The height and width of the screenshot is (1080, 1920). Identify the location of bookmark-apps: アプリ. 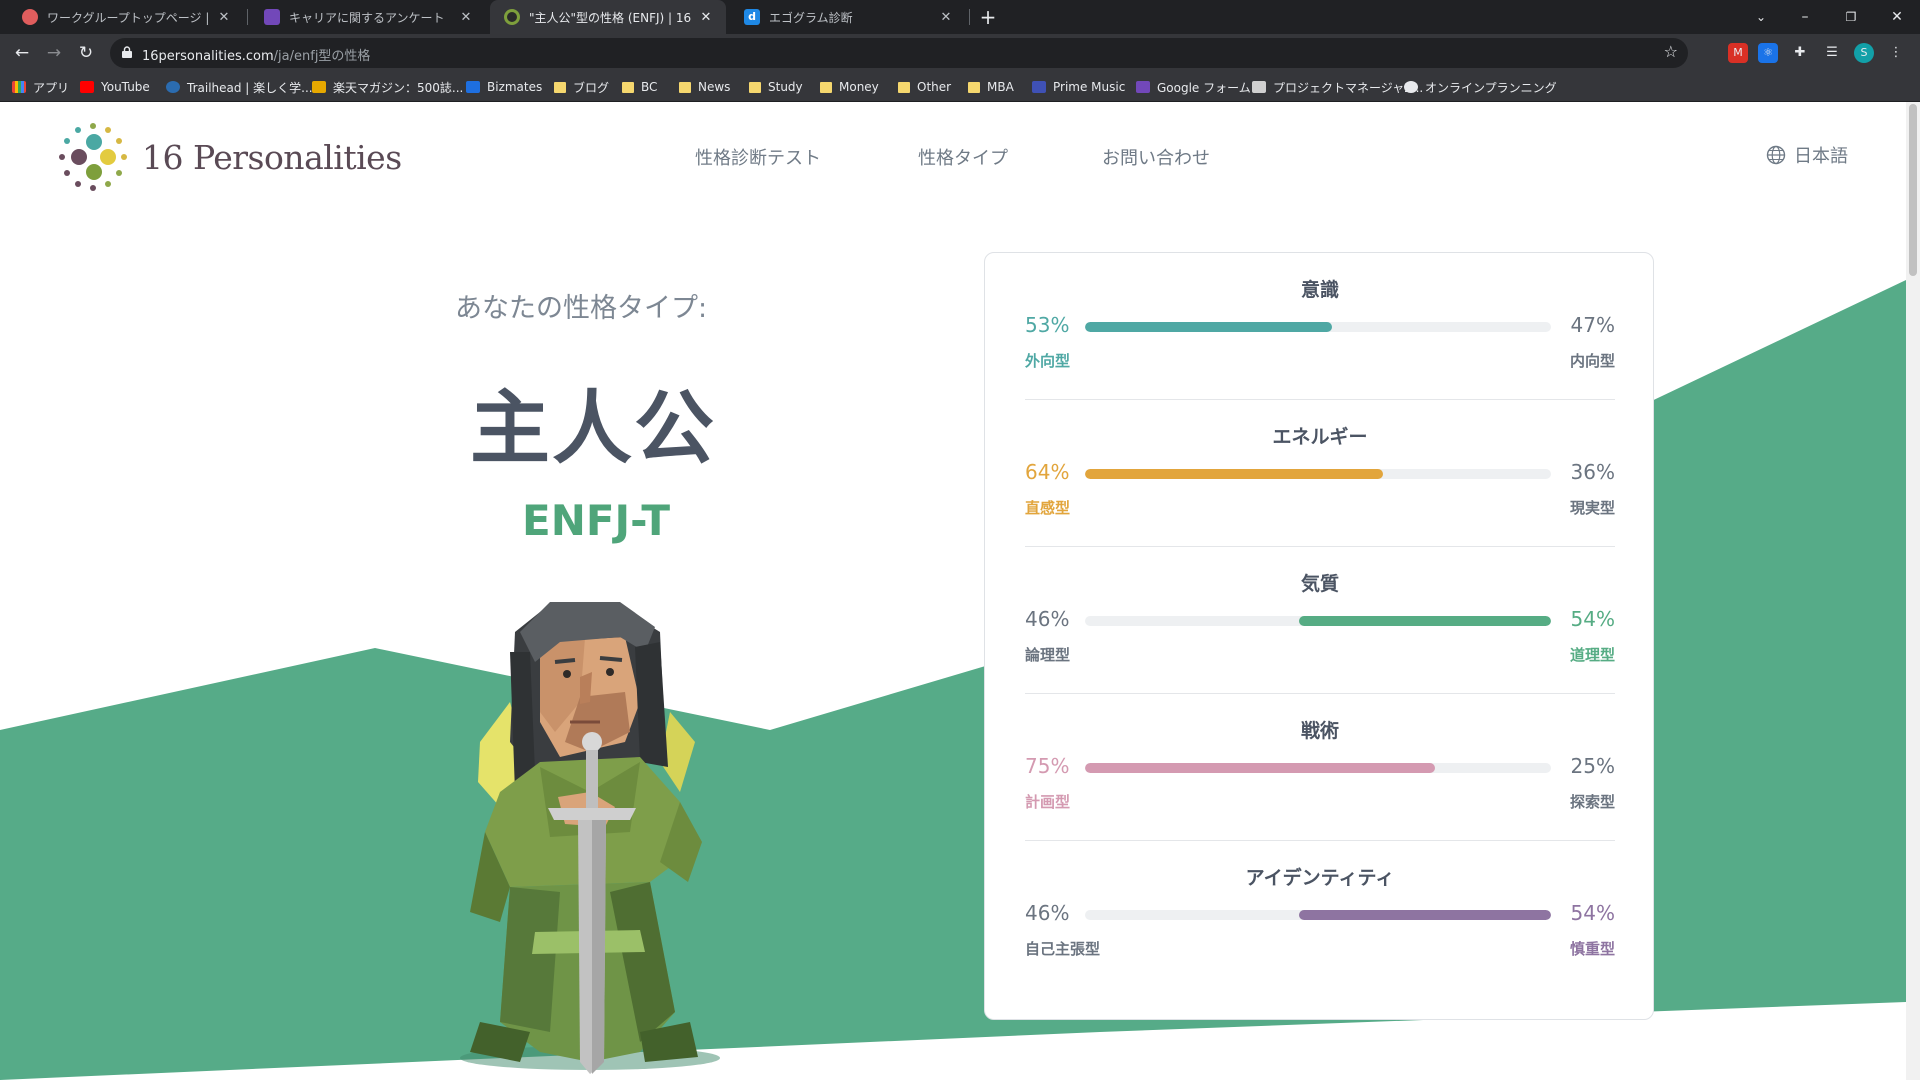
(40, 87).